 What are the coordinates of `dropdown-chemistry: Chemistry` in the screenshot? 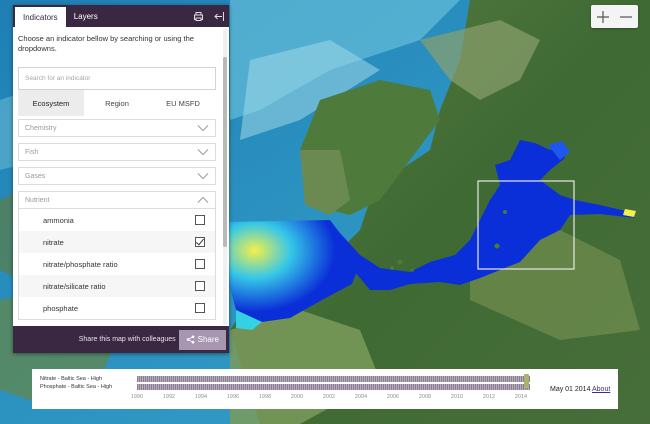 It's located at (117, 128).